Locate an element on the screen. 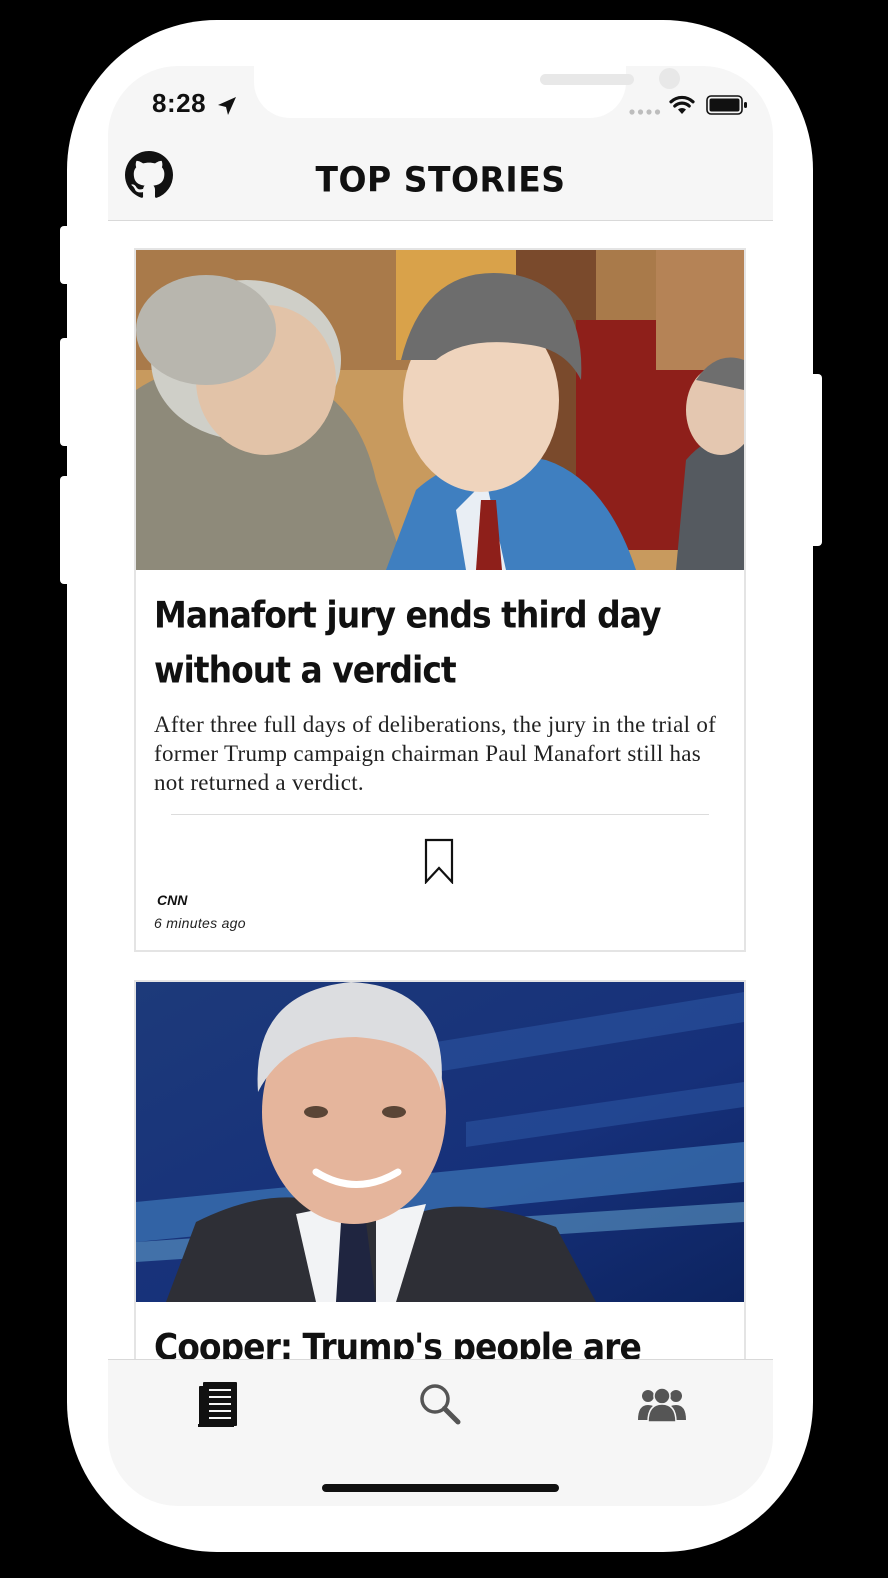 The height and width of the screenshot is (1578, 888). newspaper-icon is located at coordinates (217, 1404).